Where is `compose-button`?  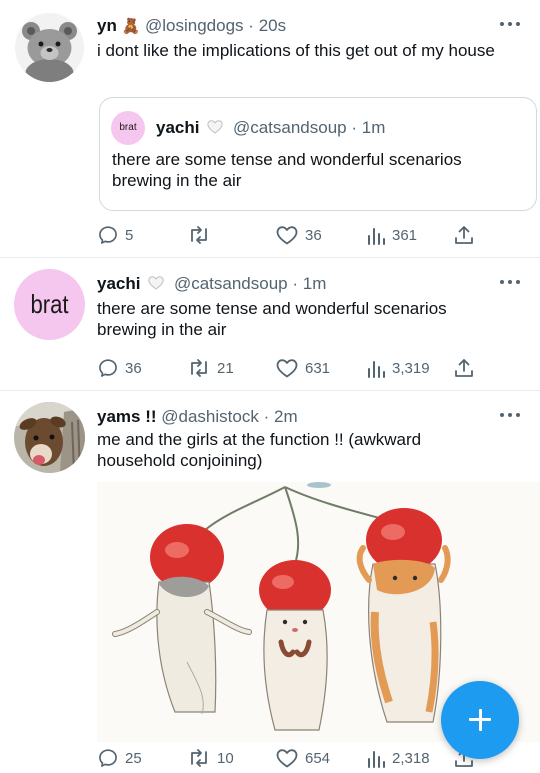 compose-button is located at coordinates (480, 720).